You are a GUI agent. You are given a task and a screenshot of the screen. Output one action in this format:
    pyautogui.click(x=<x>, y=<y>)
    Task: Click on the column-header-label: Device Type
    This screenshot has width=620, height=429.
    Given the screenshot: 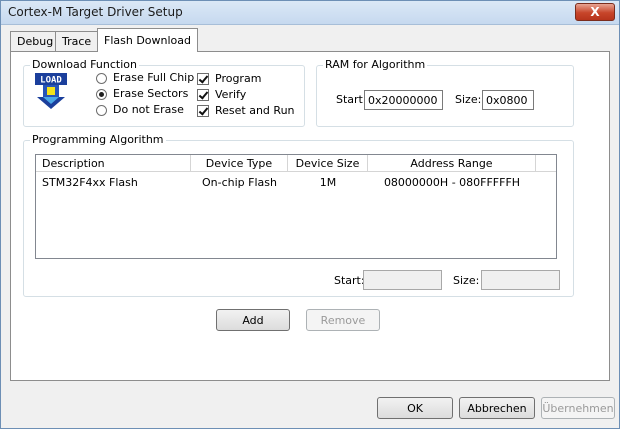 What is the action you would take?
    pyautogui.click(x=239, y=163)
    